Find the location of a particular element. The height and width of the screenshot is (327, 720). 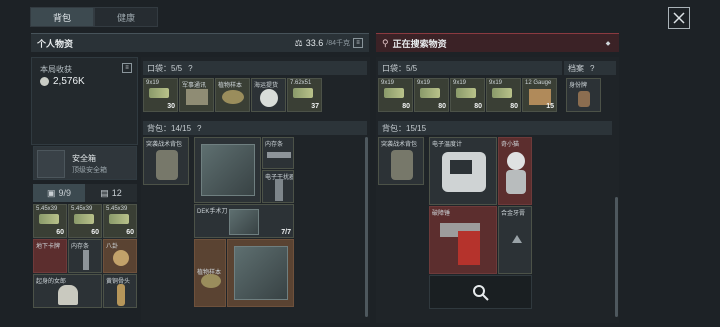

pocket-item-count: 37 is located at coordinates (315, 106).